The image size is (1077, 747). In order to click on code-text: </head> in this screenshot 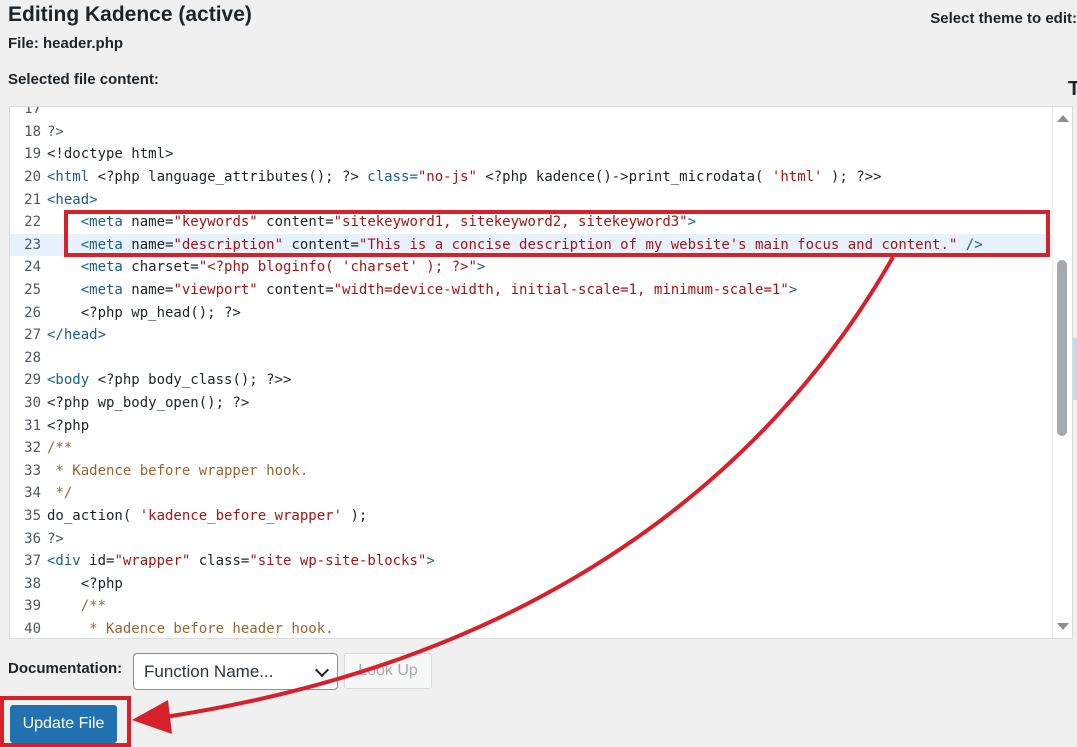, I will do `click(76, 335)`.